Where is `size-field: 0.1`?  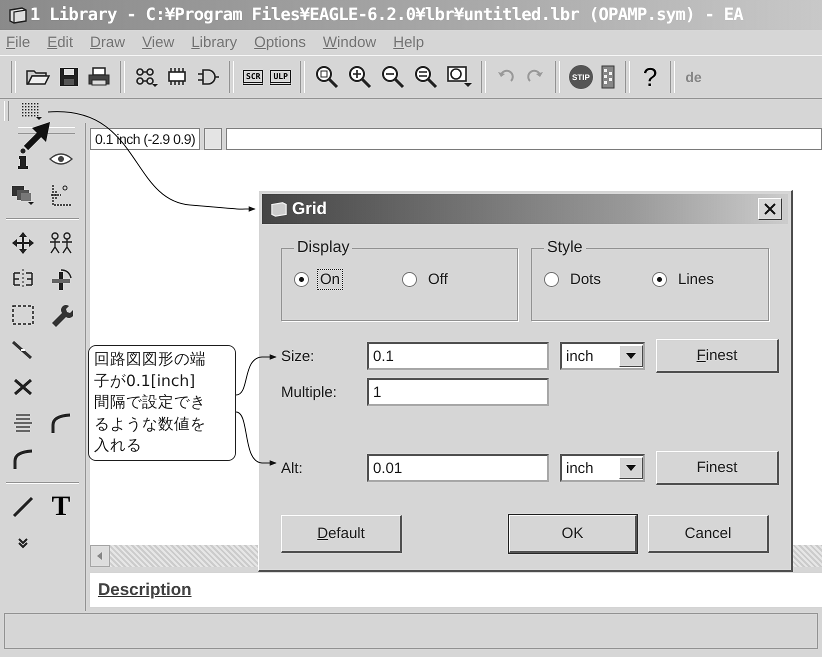
size-field: 0.1 is located at coordinates (458, 356).